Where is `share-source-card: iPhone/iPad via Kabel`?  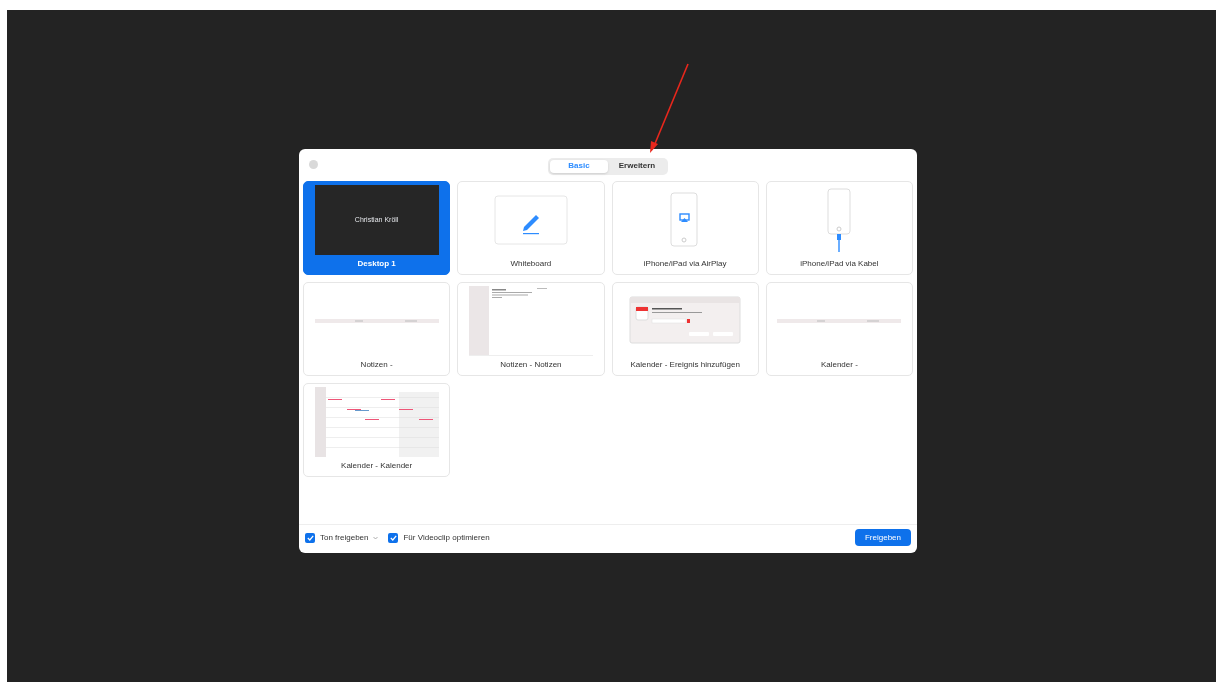
share-source-card: iPhone/iPad via Kabel is located at coordinates (839, 228).